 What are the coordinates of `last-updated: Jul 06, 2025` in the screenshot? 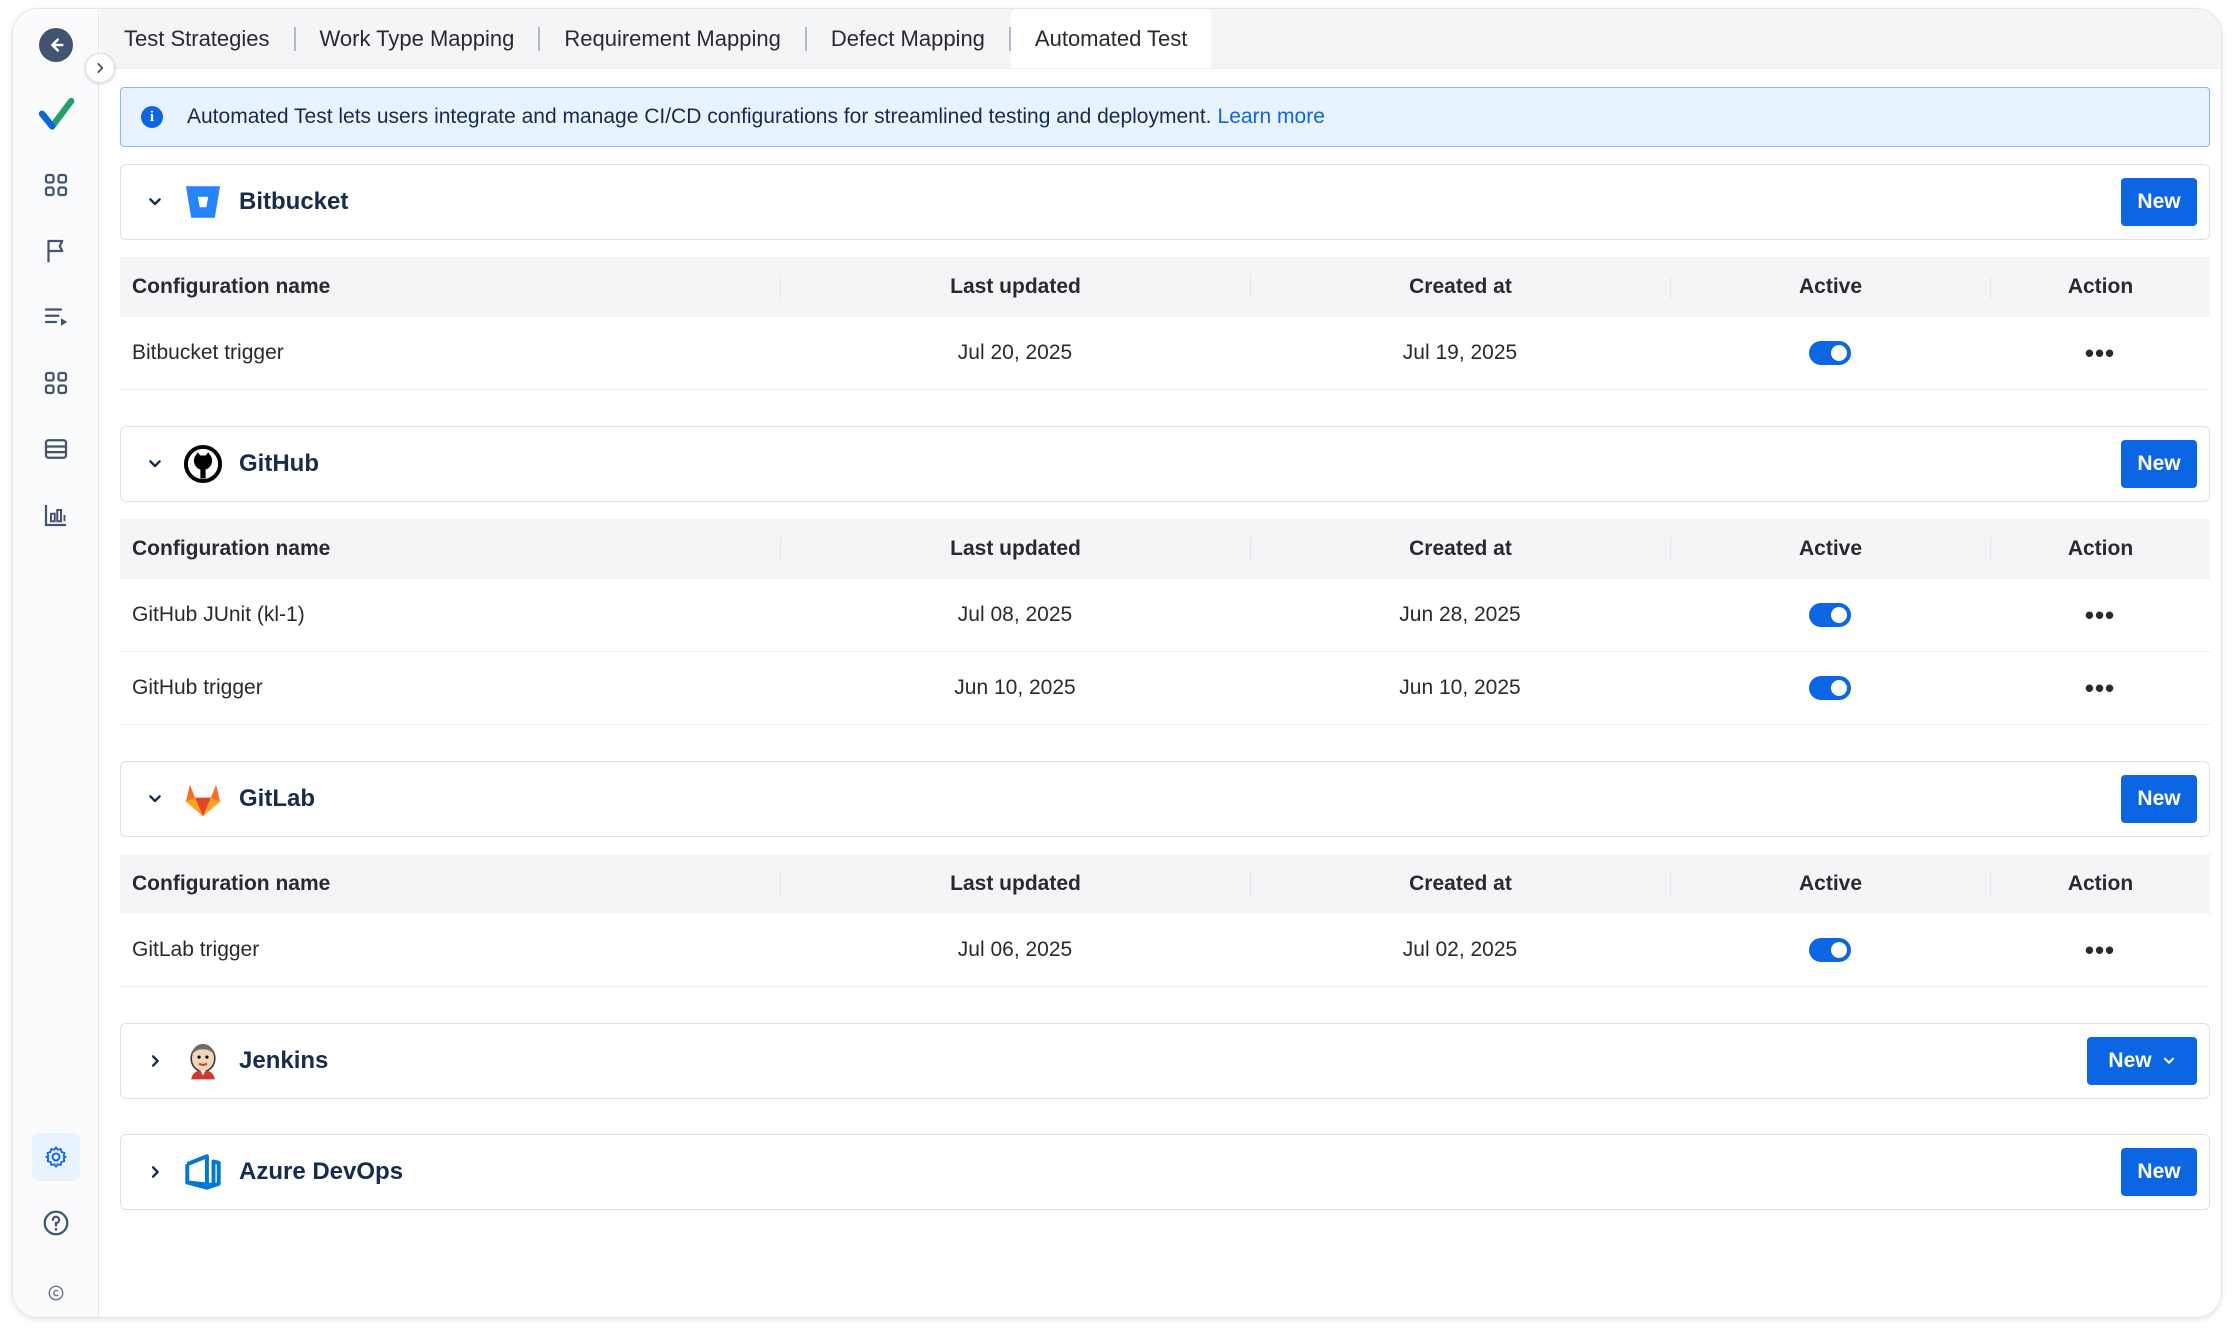 It's located at (1015, 949).